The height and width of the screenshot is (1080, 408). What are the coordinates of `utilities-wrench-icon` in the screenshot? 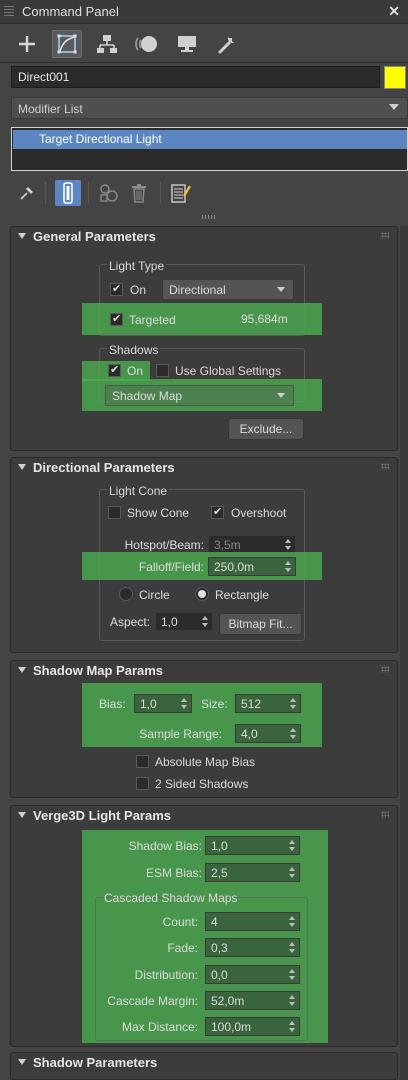 It's located at (226, 45).